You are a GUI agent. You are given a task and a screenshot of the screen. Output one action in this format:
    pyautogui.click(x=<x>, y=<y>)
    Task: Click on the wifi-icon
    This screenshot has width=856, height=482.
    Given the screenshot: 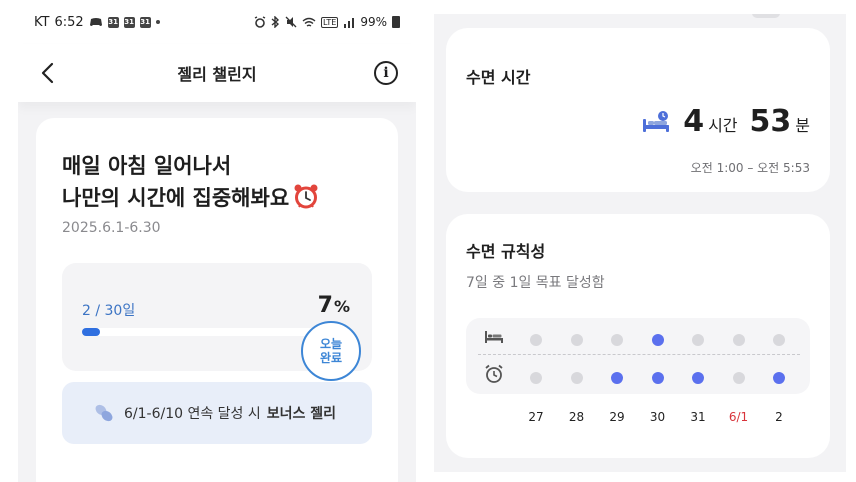 What is the action you would take?
    pyautogui.click(x=309, y=22)
    